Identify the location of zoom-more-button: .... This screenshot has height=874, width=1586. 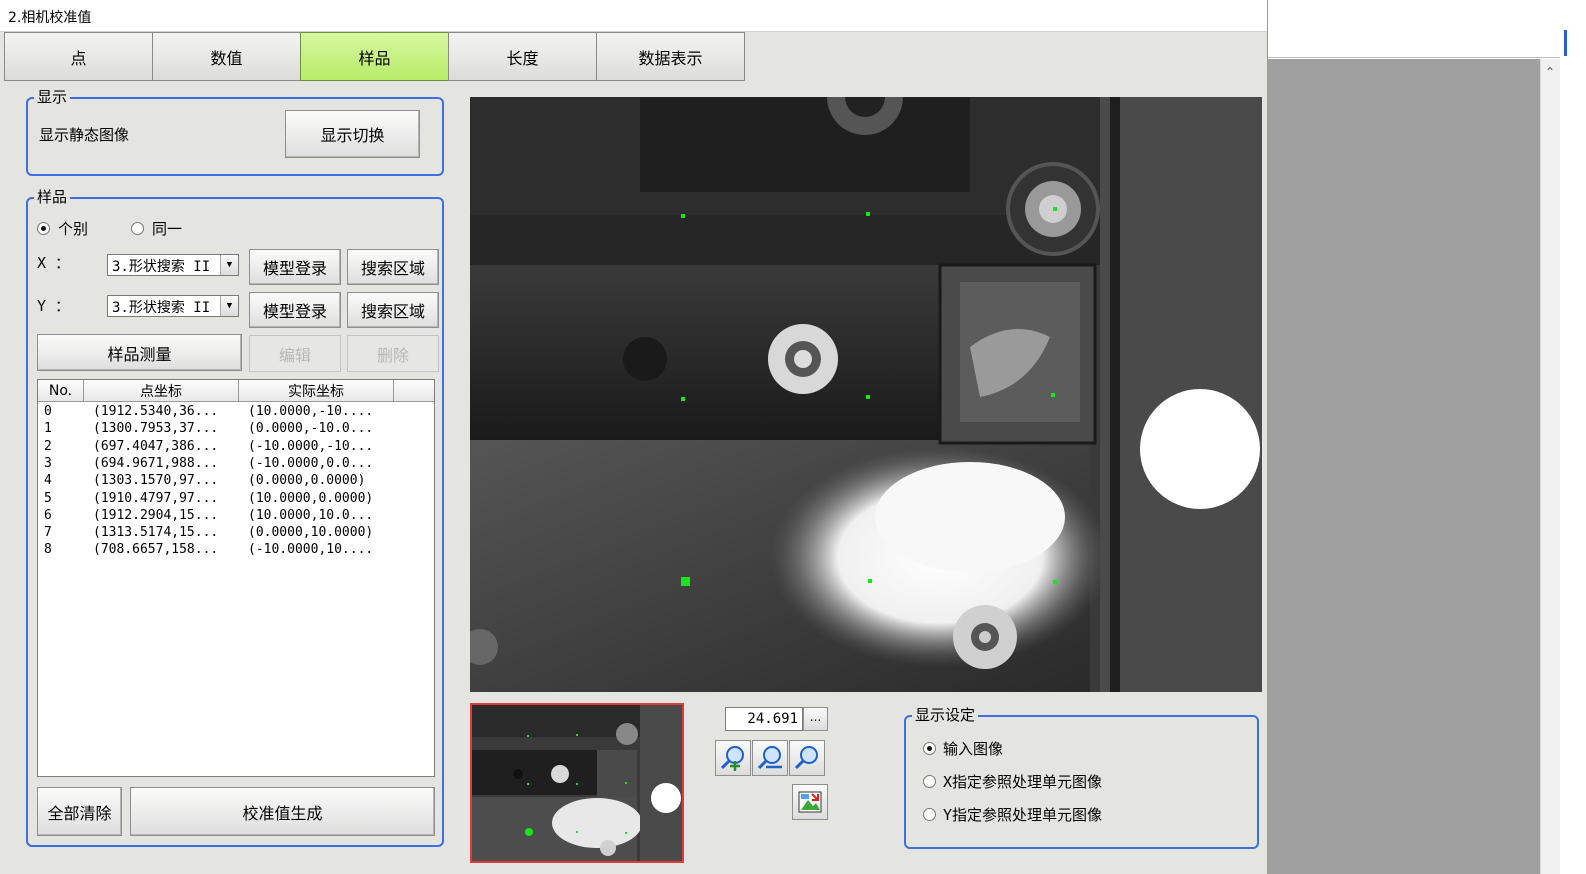
(815, 719).